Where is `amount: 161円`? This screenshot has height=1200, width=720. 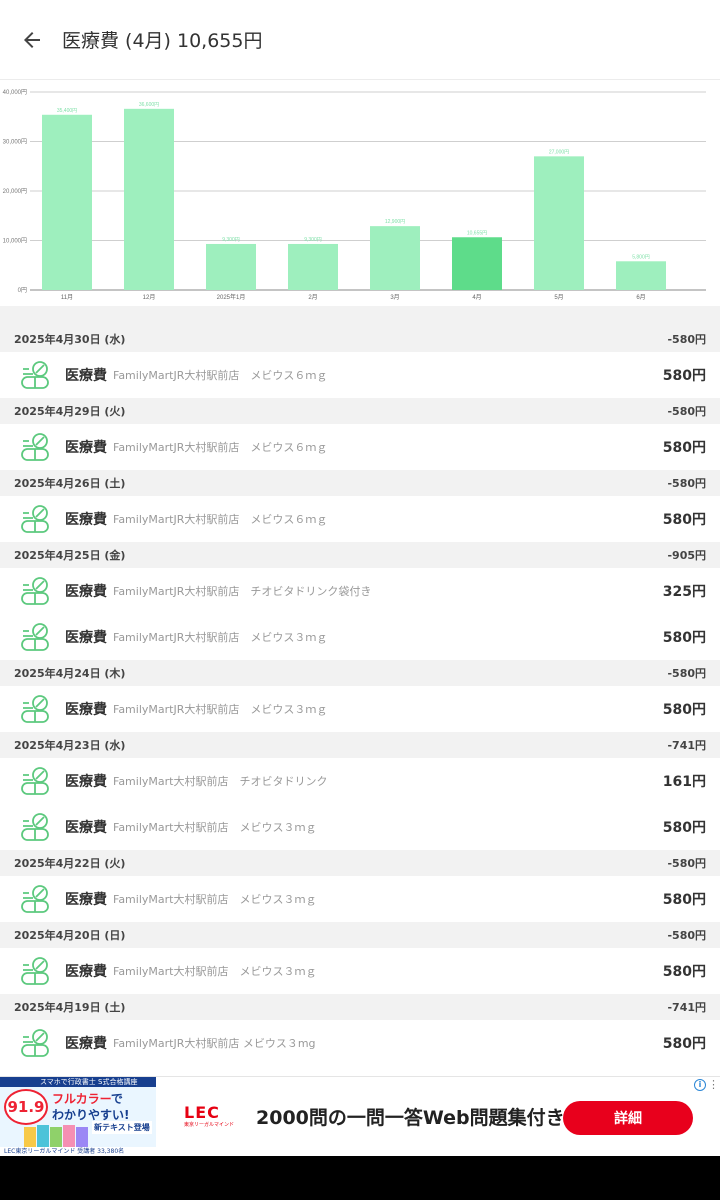
amount: 161円 is located at coordinates (684, 782).